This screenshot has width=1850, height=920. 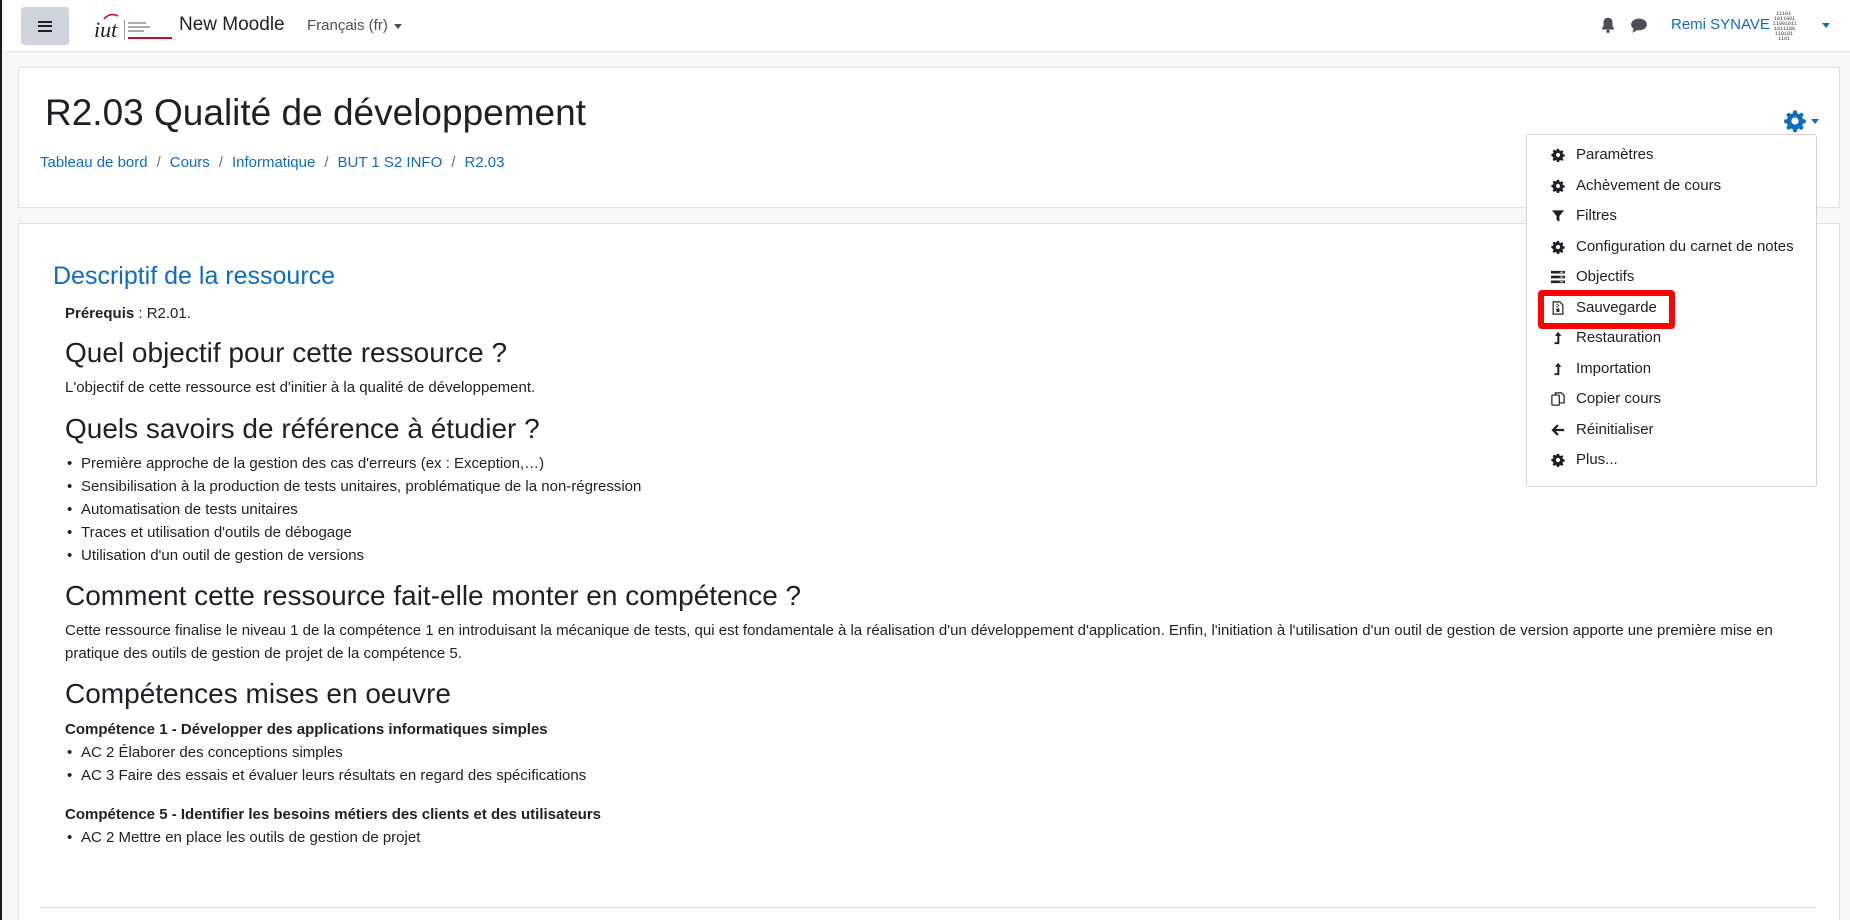 What do you see at coordinates (1619, 398) in the screenshot?
I see `menu-item-label: Copier cours` at bounding box center [1619, 398].